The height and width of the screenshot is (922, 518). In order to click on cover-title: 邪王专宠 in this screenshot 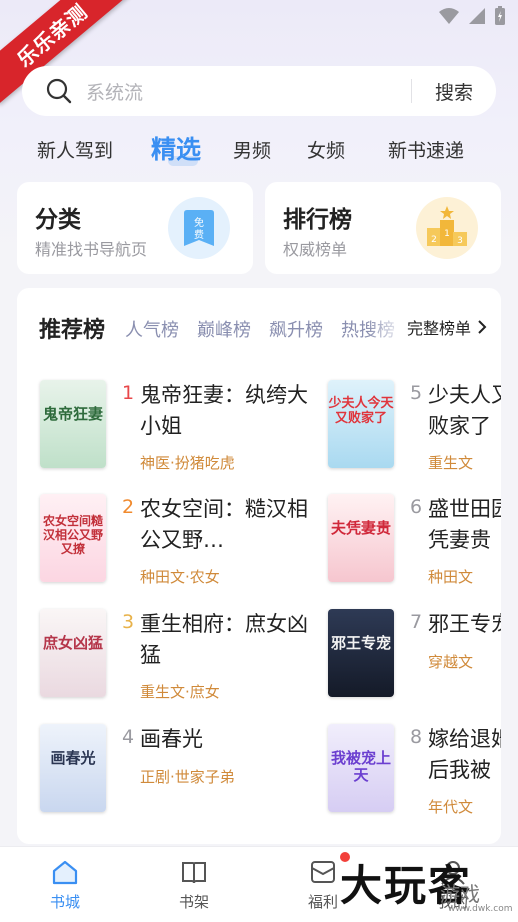, I will do `click(360, 643)`.